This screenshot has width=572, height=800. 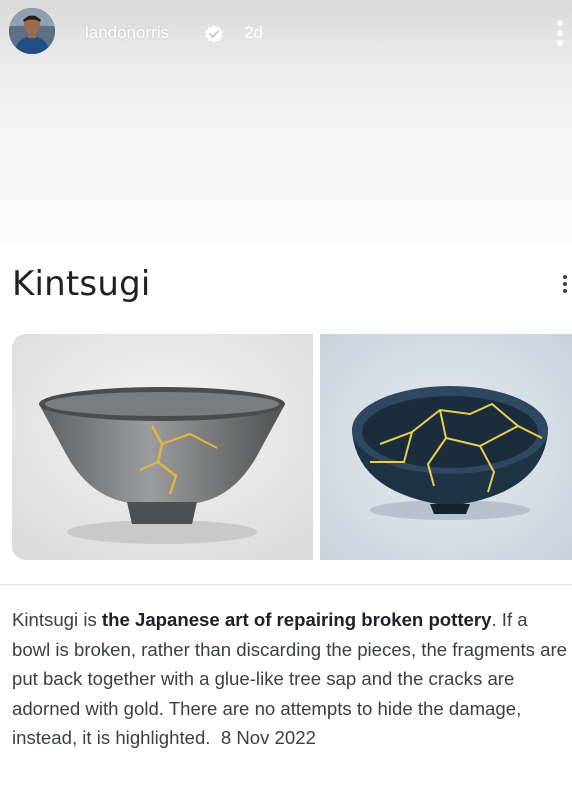 What do you see at coordinates (253, 32) in the screenshot?
I see `story-time-ago: 2d` at bounding box center [253, 32].